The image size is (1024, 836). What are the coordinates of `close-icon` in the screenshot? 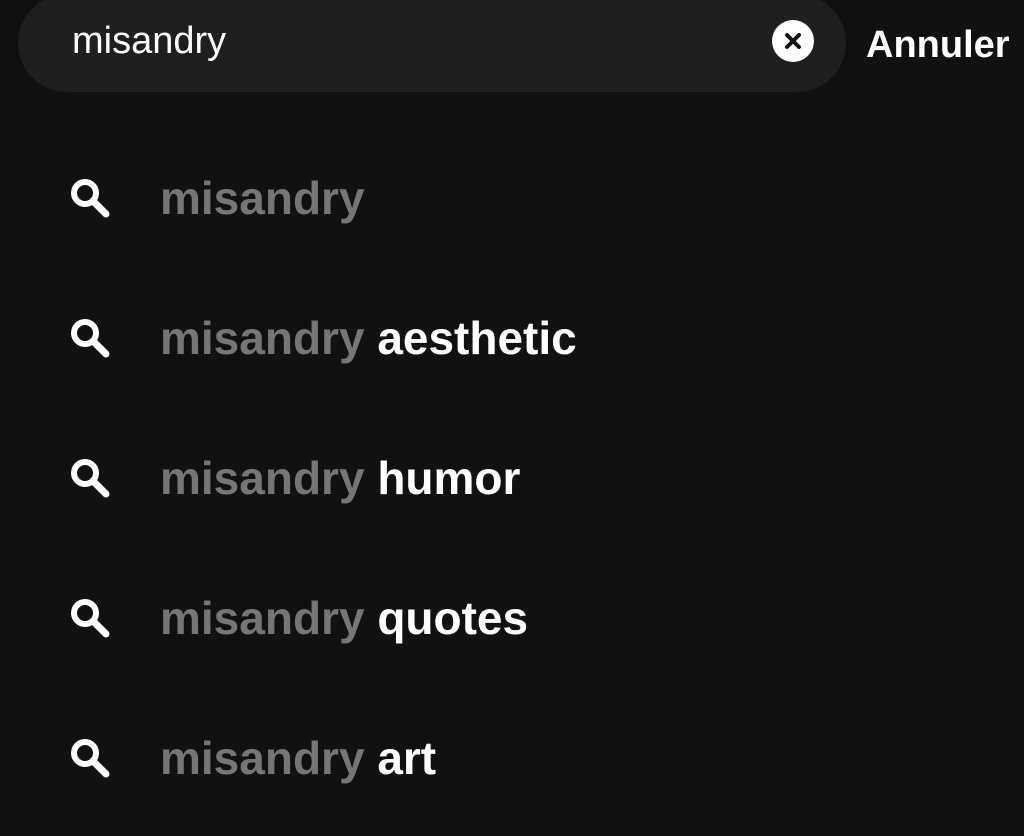 It's located at (793, 41).